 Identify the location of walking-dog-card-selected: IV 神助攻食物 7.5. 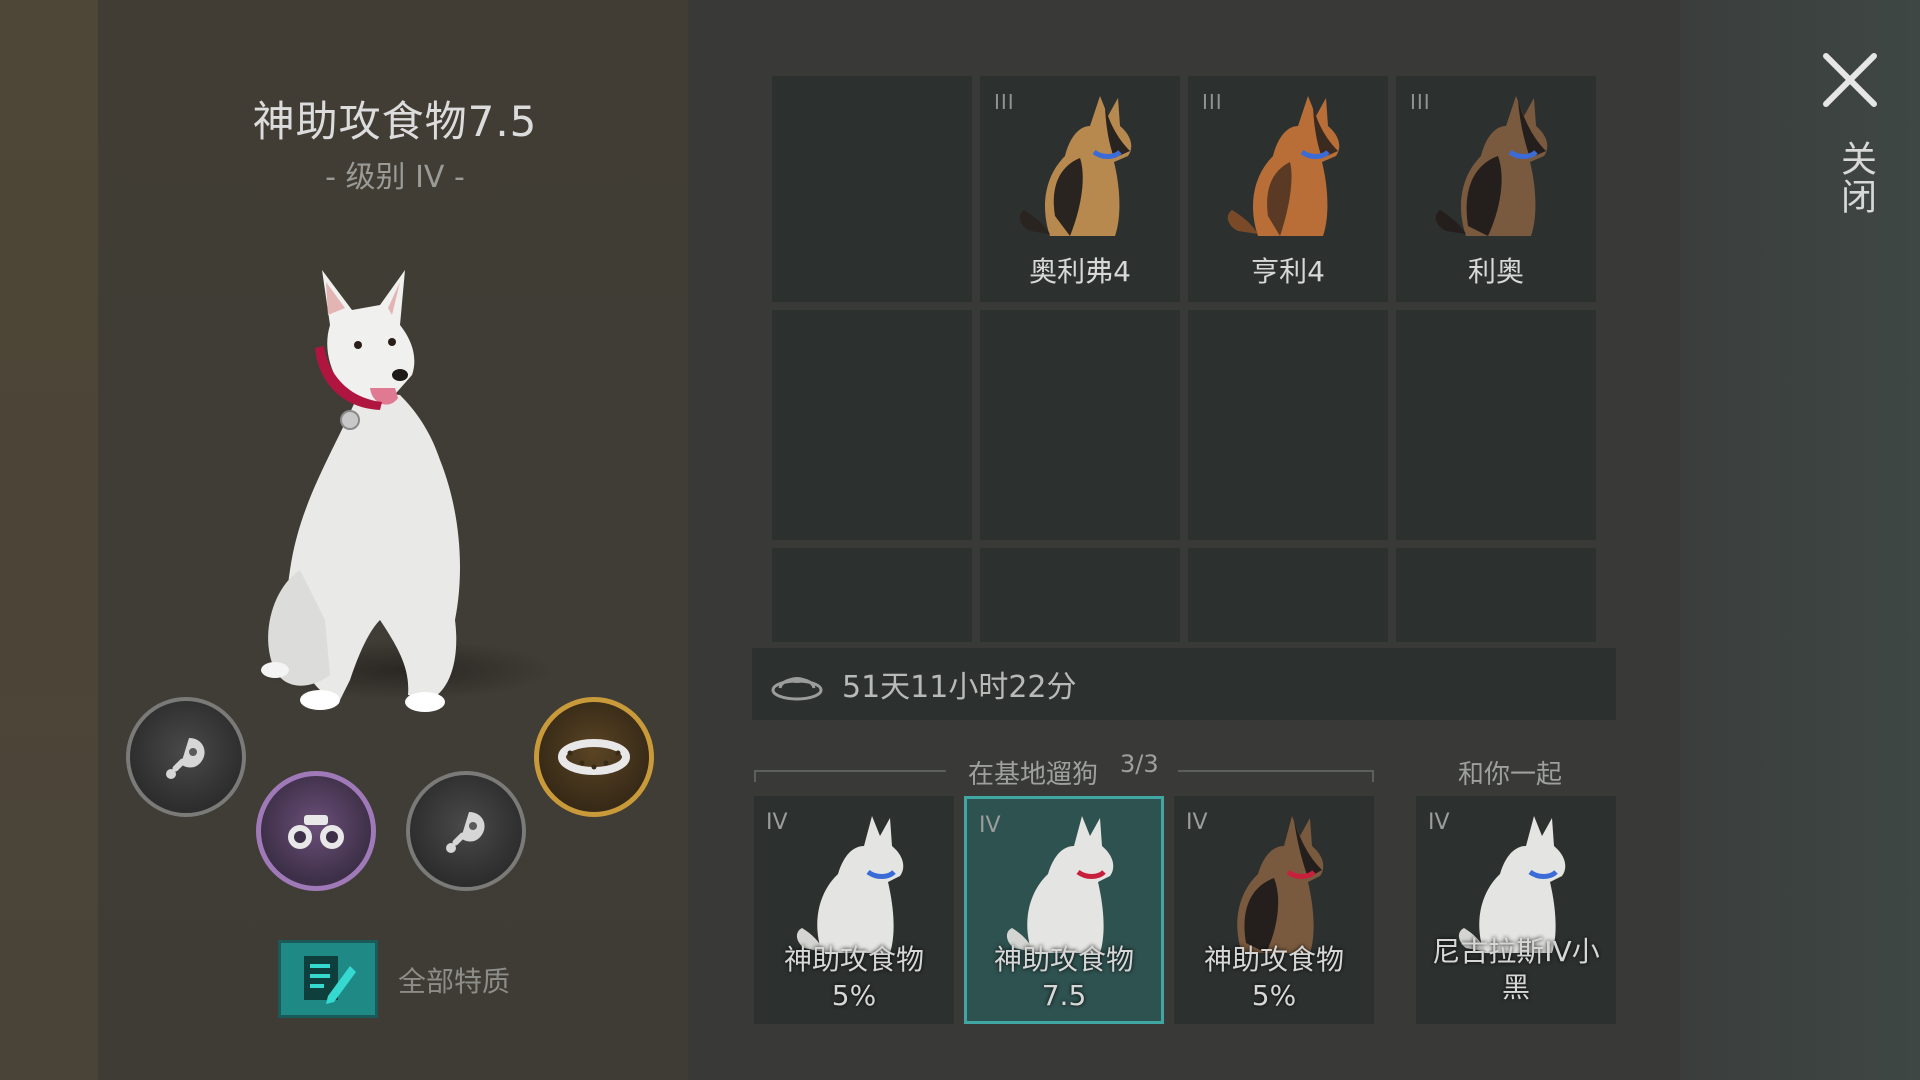
(1064, 910).